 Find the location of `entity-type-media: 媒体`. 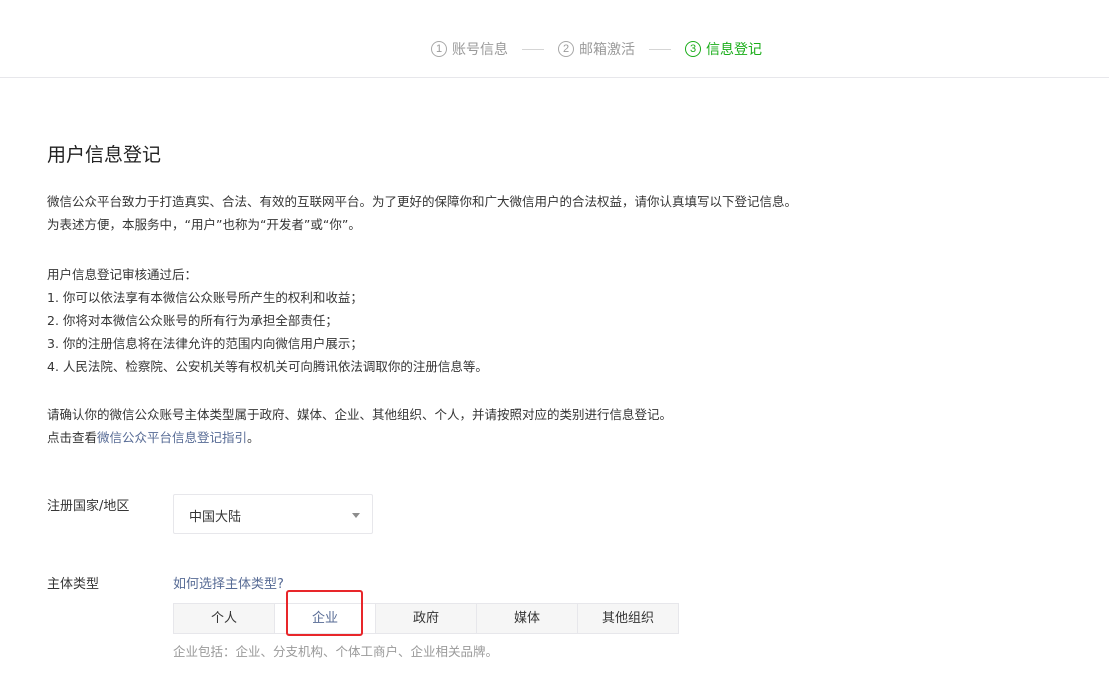

entity-type-media: 媒体 is located at coordinates (527, 618).